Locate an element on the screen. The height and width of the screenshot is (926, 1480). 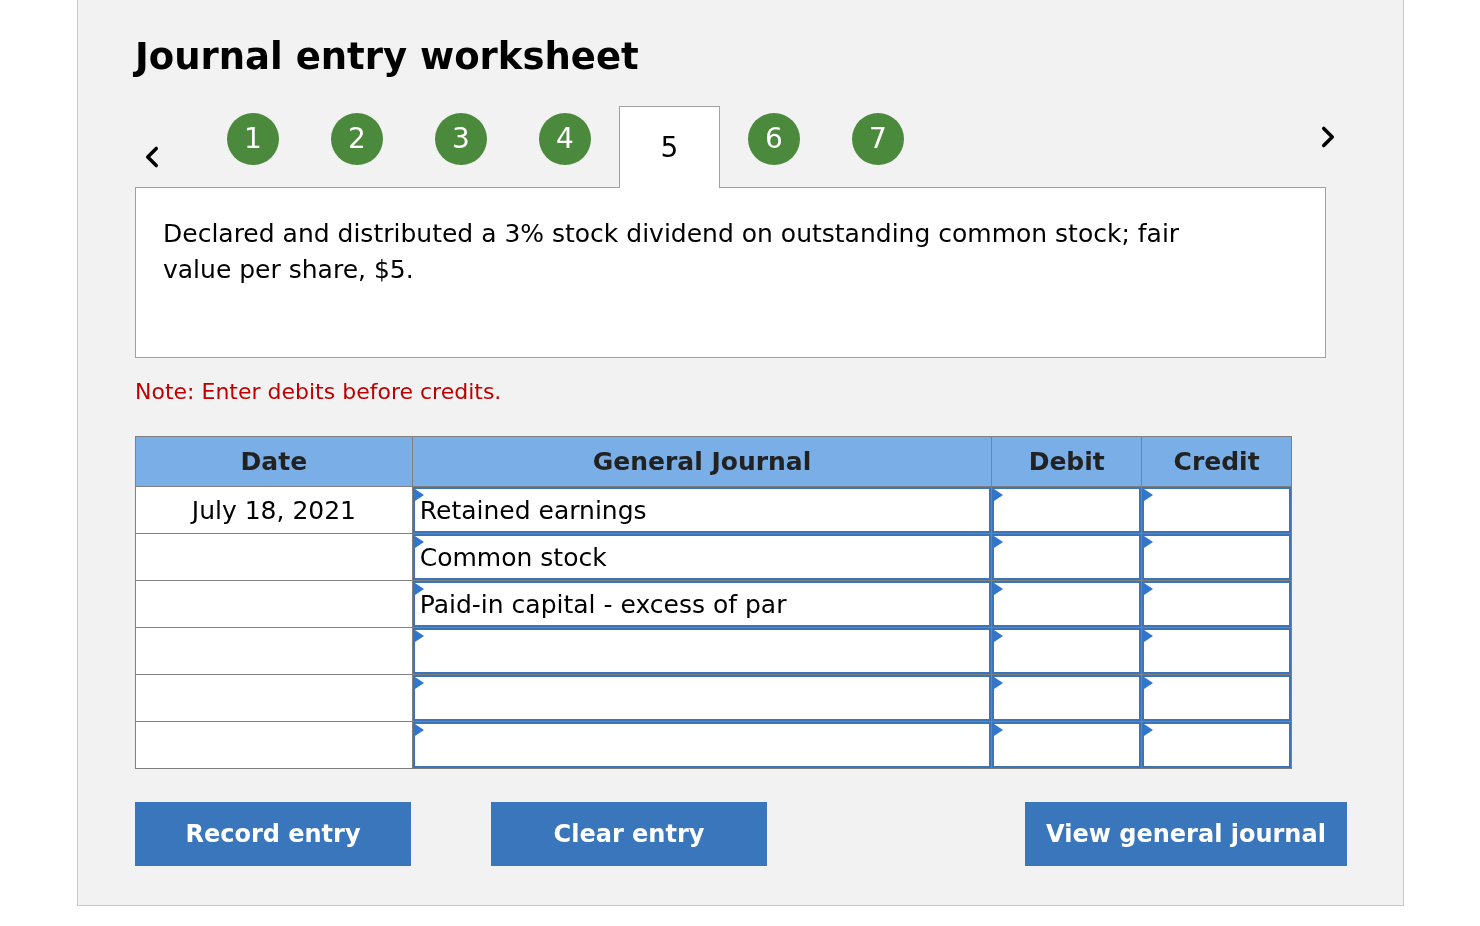
description-text: Declared and distributed a 3% stock dividend on outstanding common stock; fair value per share, $5. is located at coordinates (672, 252).